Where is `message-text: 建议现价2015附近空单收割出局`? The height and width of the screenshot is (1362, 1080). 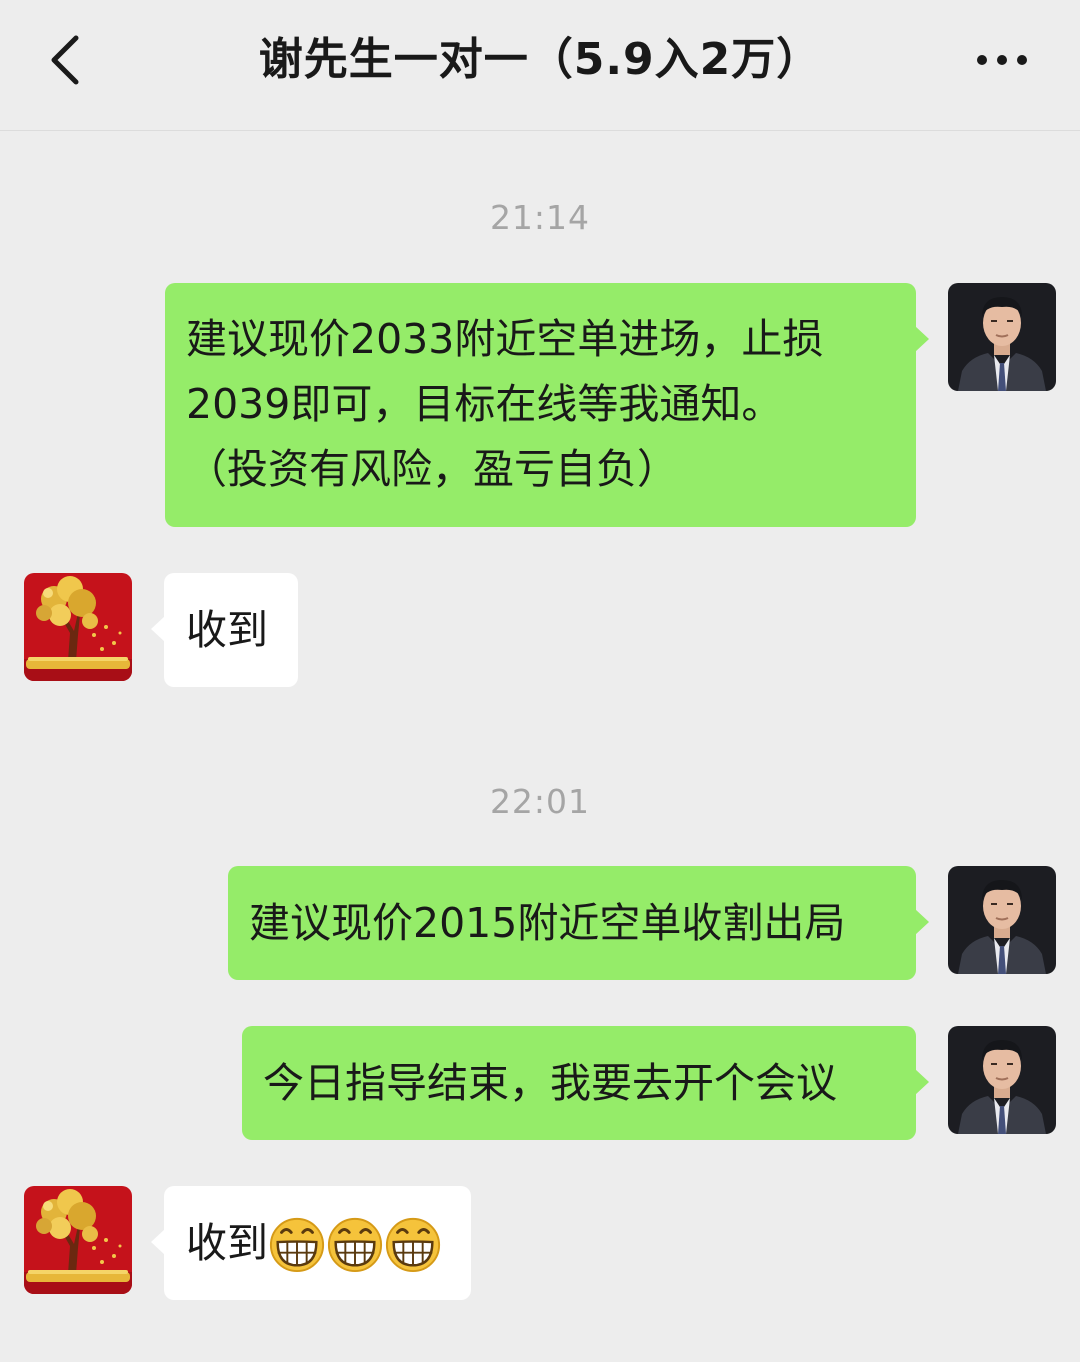
message-text: 建议现价2015附近空单收割出局 is located at coordinates (547, 923).